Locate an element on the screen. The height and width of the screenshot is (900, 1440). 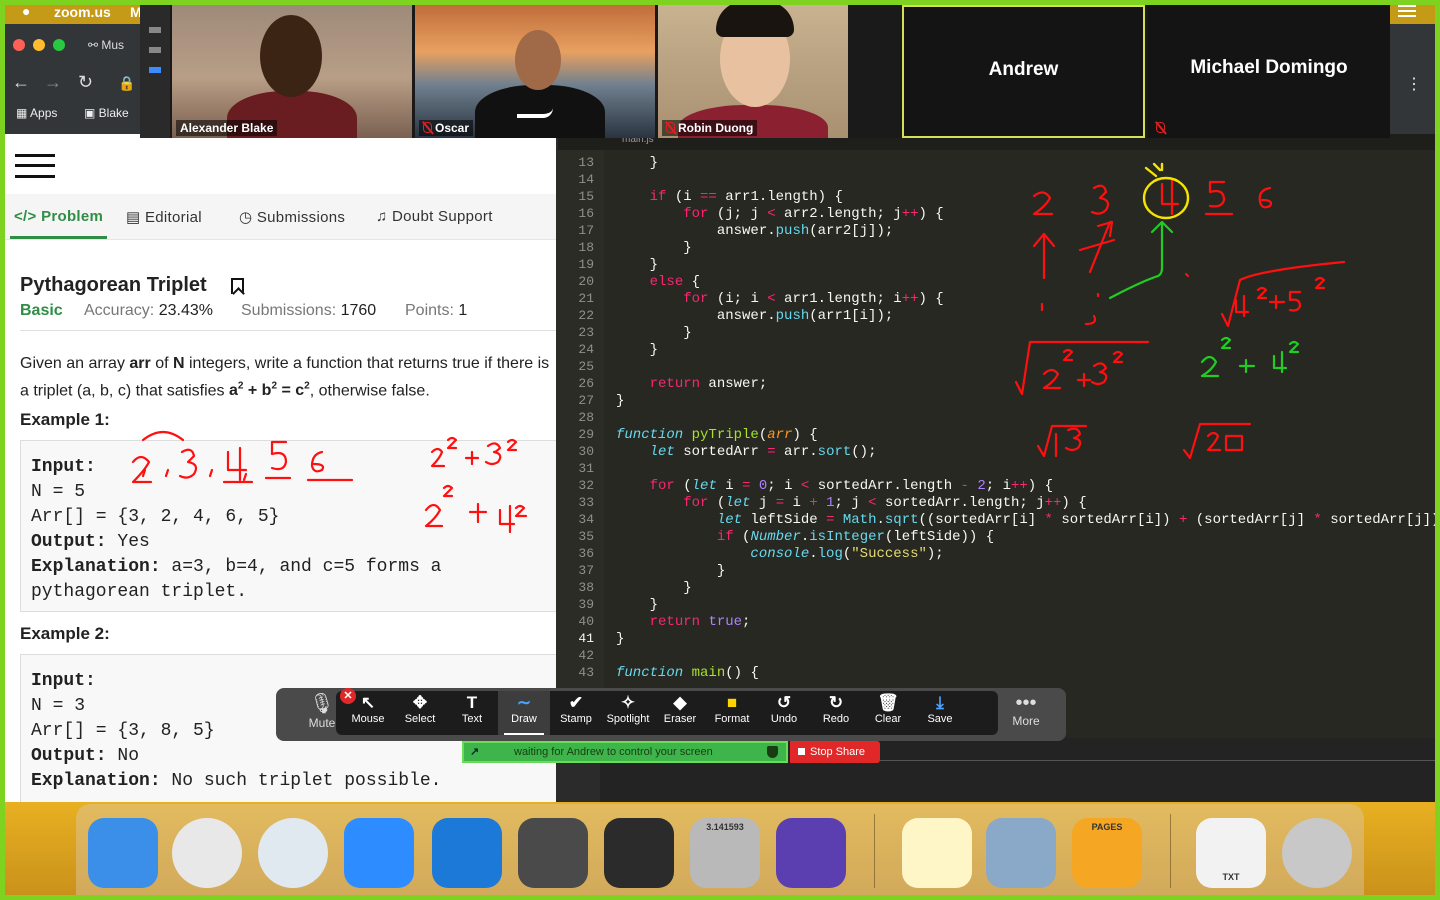
bookmark-apps: ▦ Apps is located at coordinates (36, 113).